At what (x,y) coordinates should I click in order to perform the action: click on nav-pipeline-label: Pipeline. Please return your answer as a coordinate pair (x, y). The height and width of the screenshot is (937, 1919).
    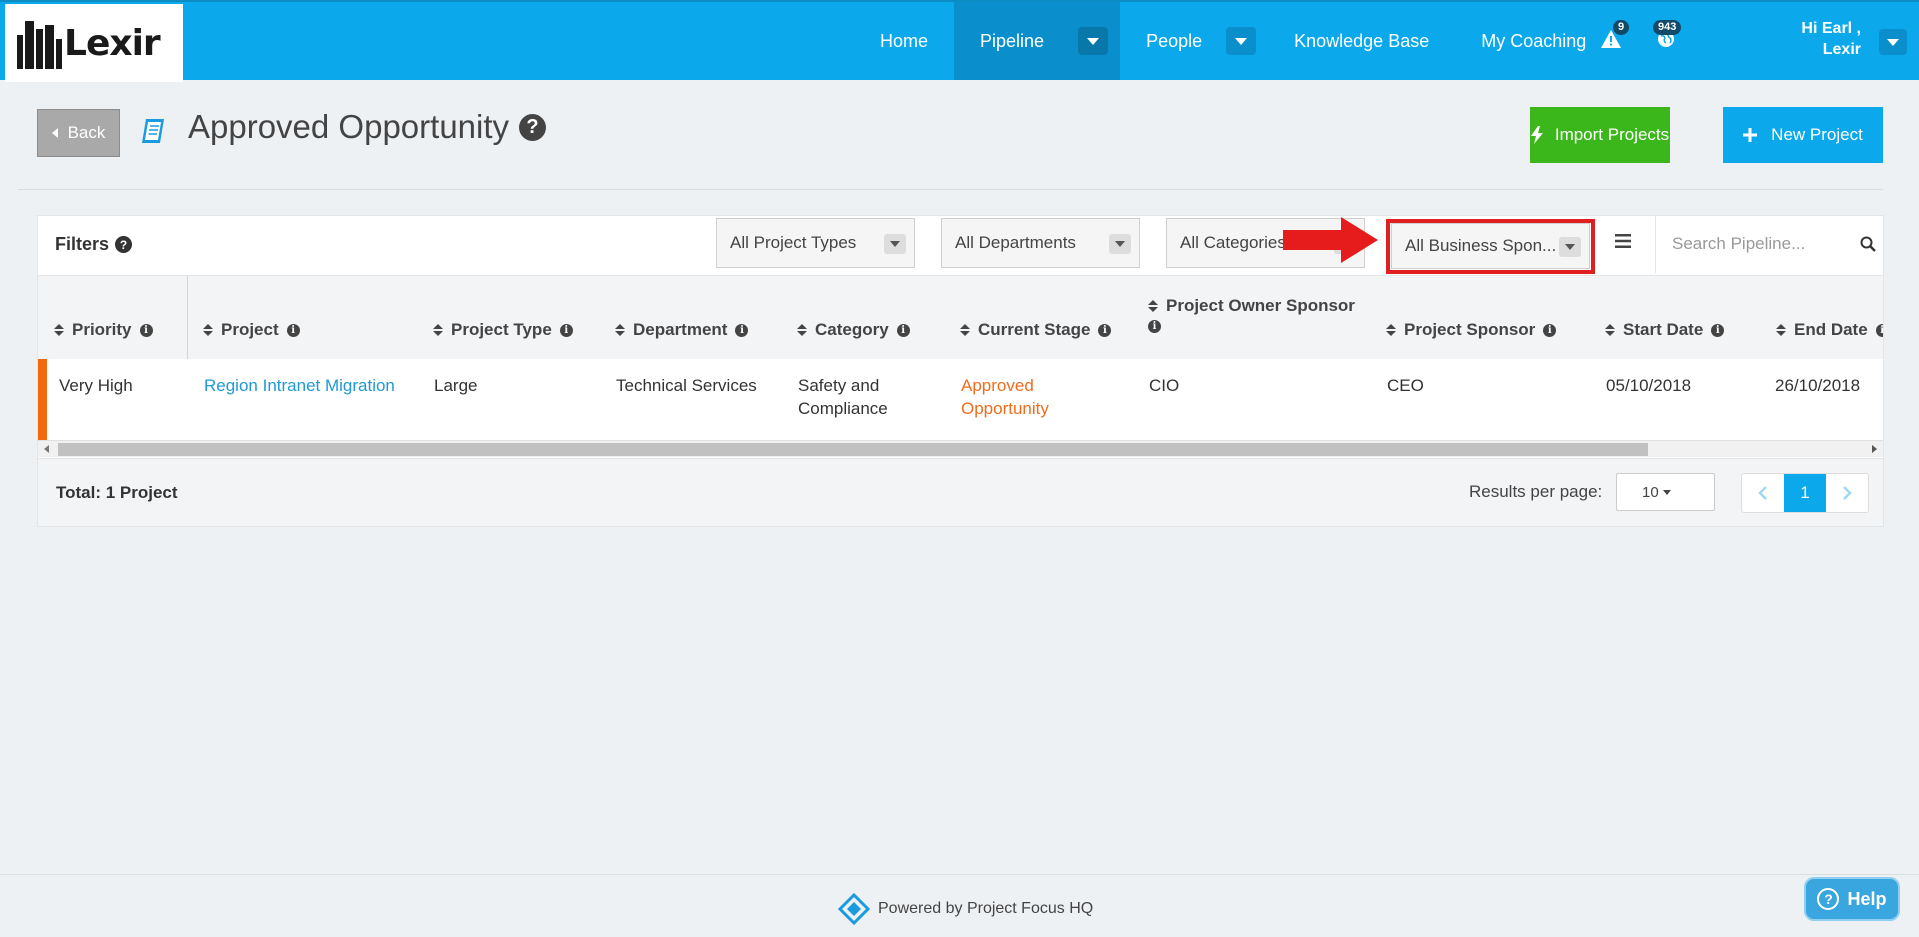
    Looking at the image, I should click on (1012, 40).